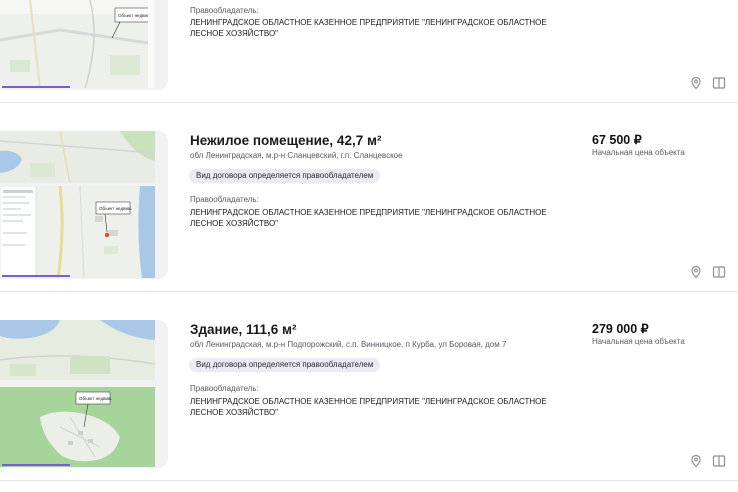 This screenshot has width=738, height=492. I want to click on listing-title: Здание, 111,6 м², so click(243, 329).